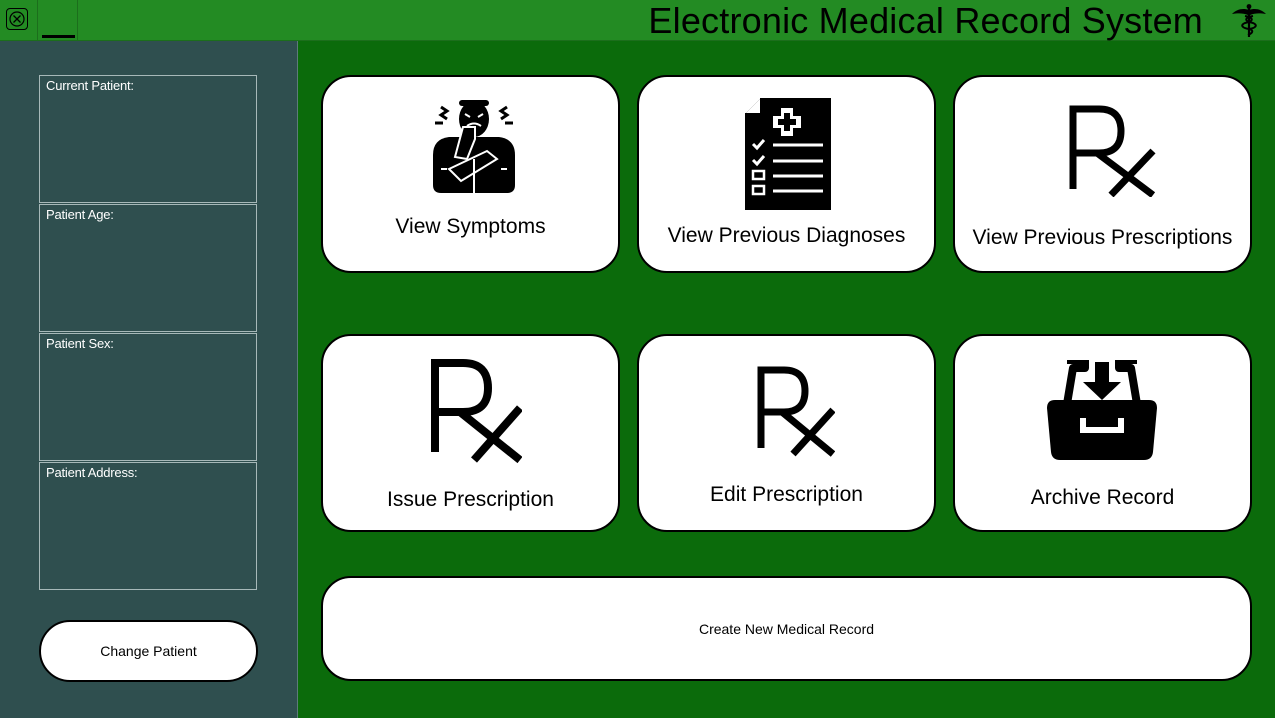 This screenshot has height=718, width=1275. What do you see at coordinates (474, 146) in the screenshot?
I see `sick-person-icon` at bounding box center [474, 146].